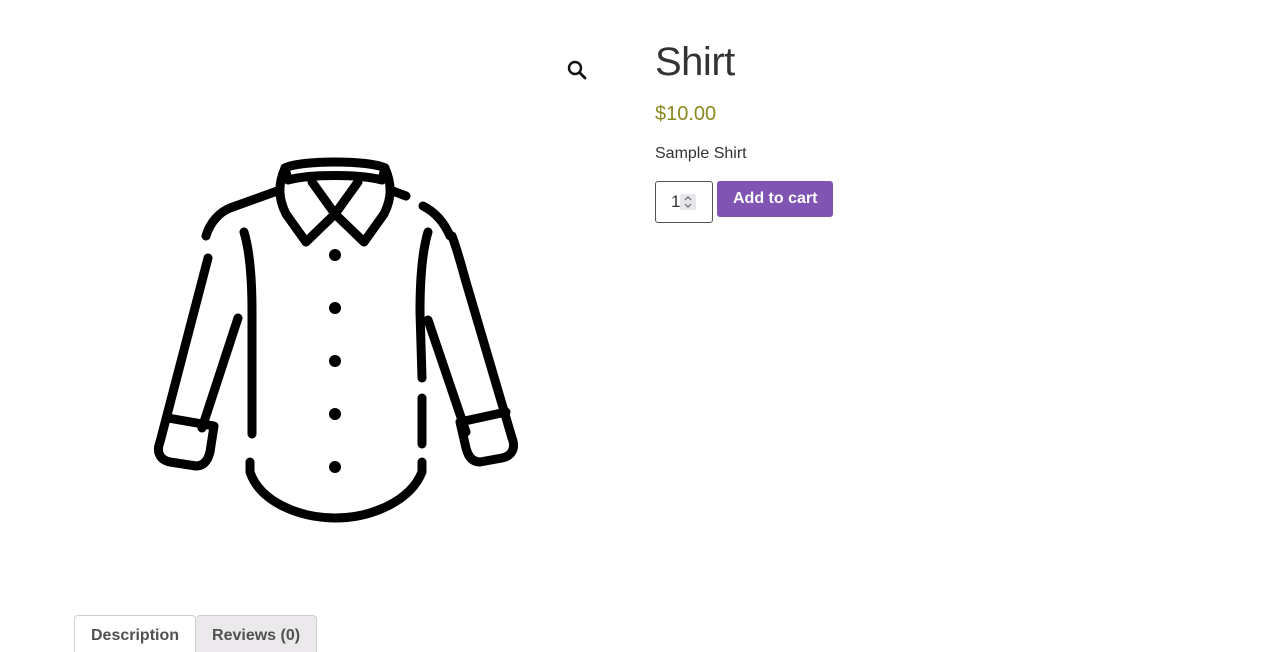 The width and height of the screenshot is (1264, 652). Describe the element at coordinates (135, 633) in the screenshot. I see `tab-description: Description` at that location.